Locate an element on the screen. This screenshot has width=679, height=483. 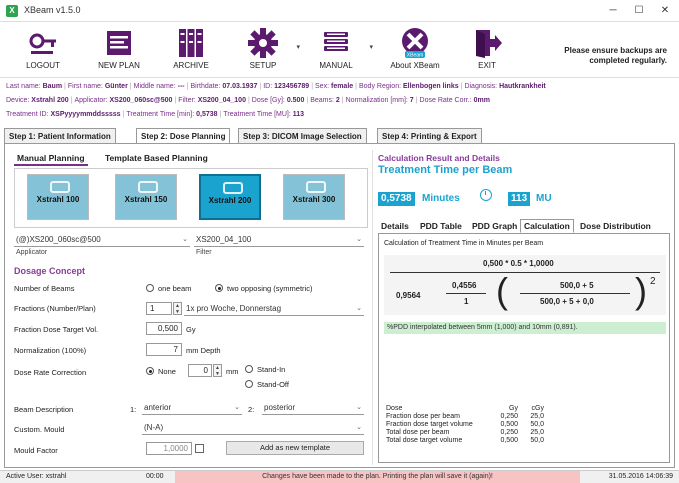
mould-factor-checkbox is located at coordinates (199, 448).